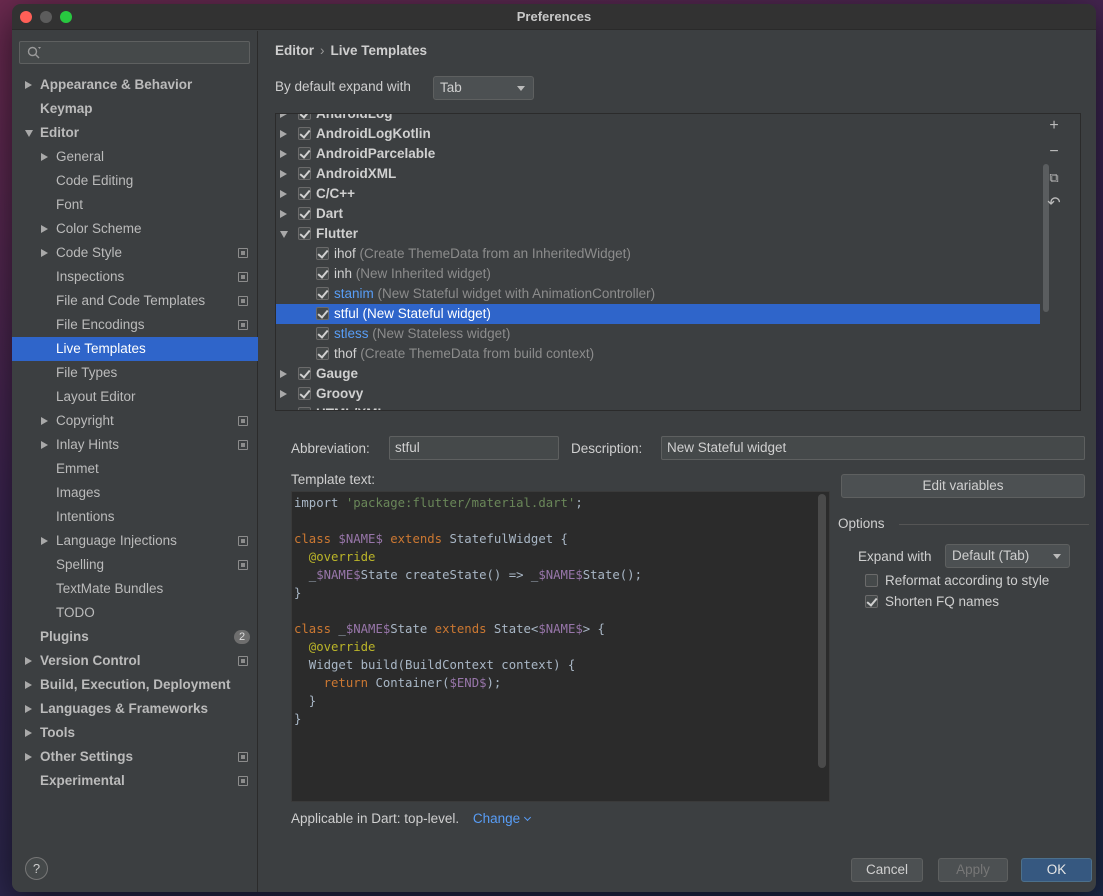 Image resolution: width=1103 pixels, height=896 pixels. I want to click on reformat-checkbox, so click(871, 580).